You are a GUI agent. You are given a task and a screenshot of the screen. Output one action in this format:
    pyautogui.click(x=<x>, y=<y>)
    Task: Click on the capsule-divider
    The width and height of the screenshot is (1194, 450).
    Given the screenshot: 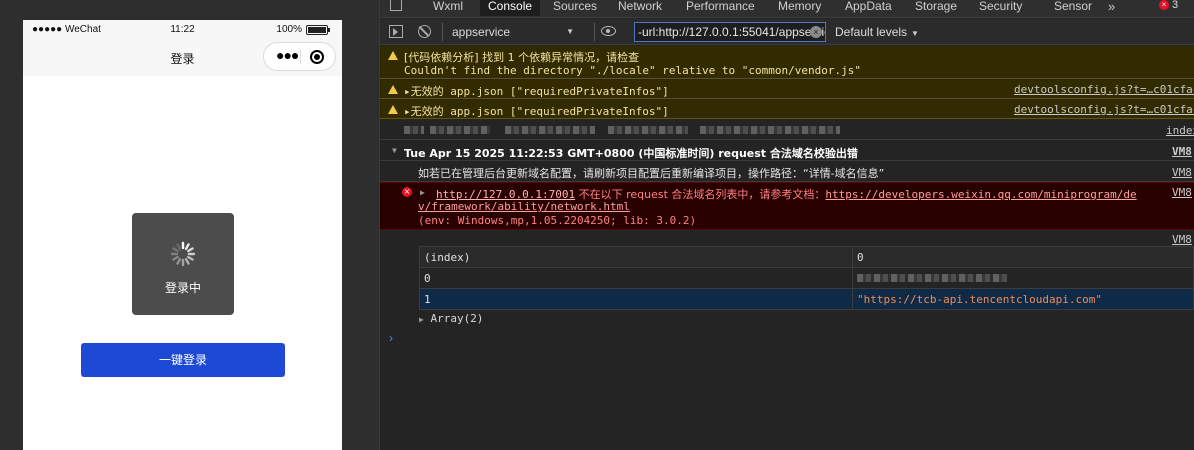 What is the action you would take?
    pyautogui.click(x=300, y=57)
    